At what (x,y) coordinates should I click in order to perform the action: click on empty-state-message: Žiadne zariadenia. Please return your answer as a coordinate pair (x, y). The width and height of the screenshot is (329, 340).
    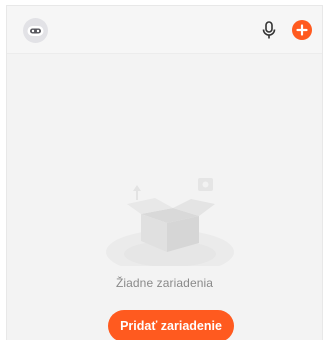
    Looking at the image, I should click on (164, 283).